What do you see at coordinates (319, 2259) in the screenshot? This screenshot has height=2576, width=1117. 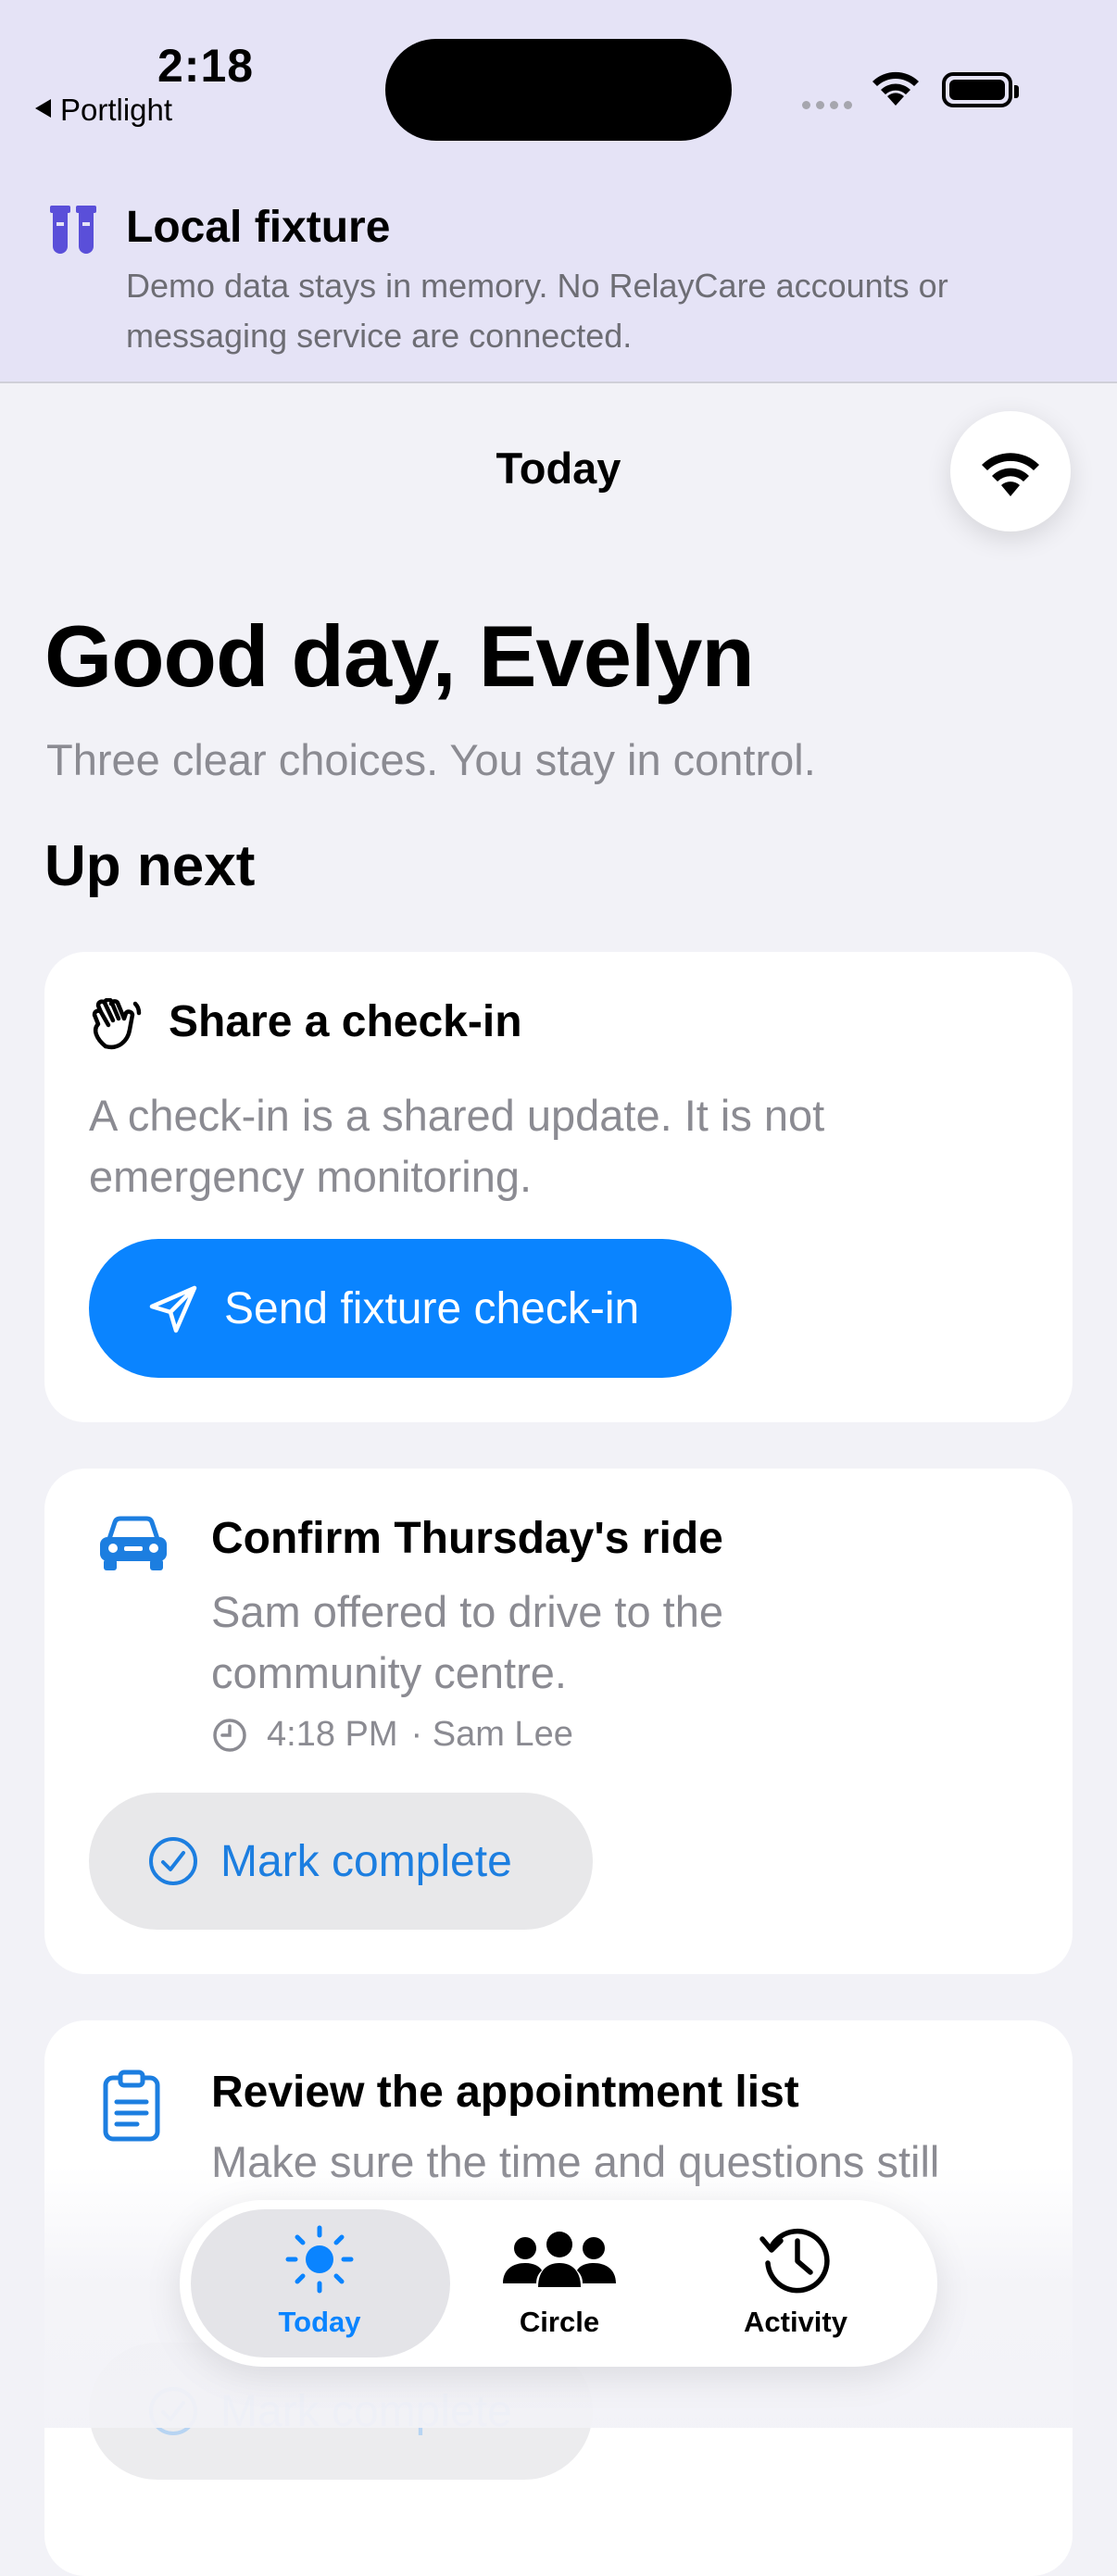 I see `sun-icon` at bounding box center [319, 2259].